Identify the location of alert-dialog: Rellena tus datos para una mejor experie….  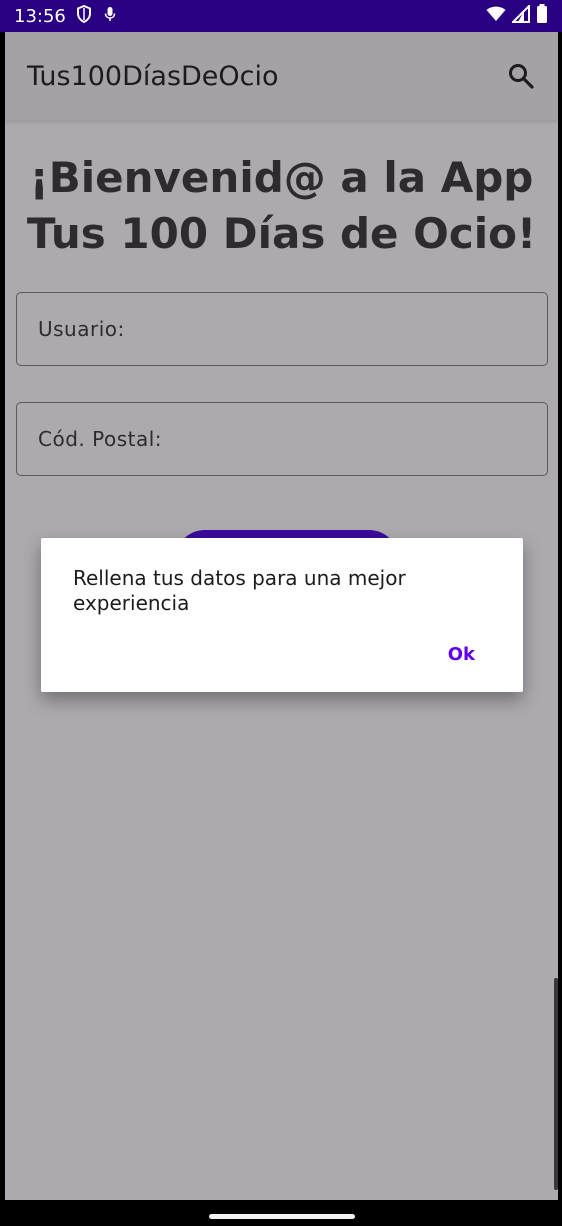
(282, 615).